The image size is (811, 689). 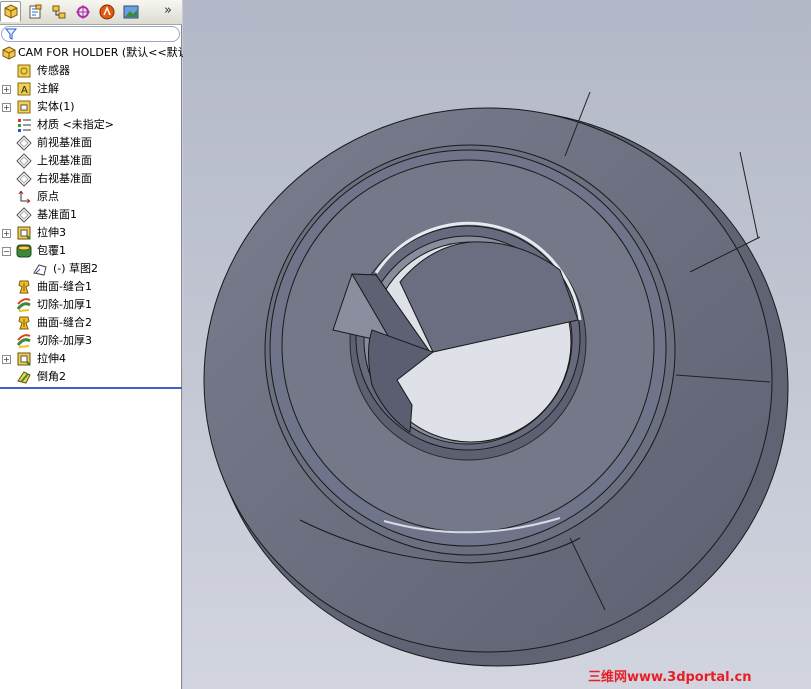 I want to click on chamfer-icon, so click(x=24, y=377).